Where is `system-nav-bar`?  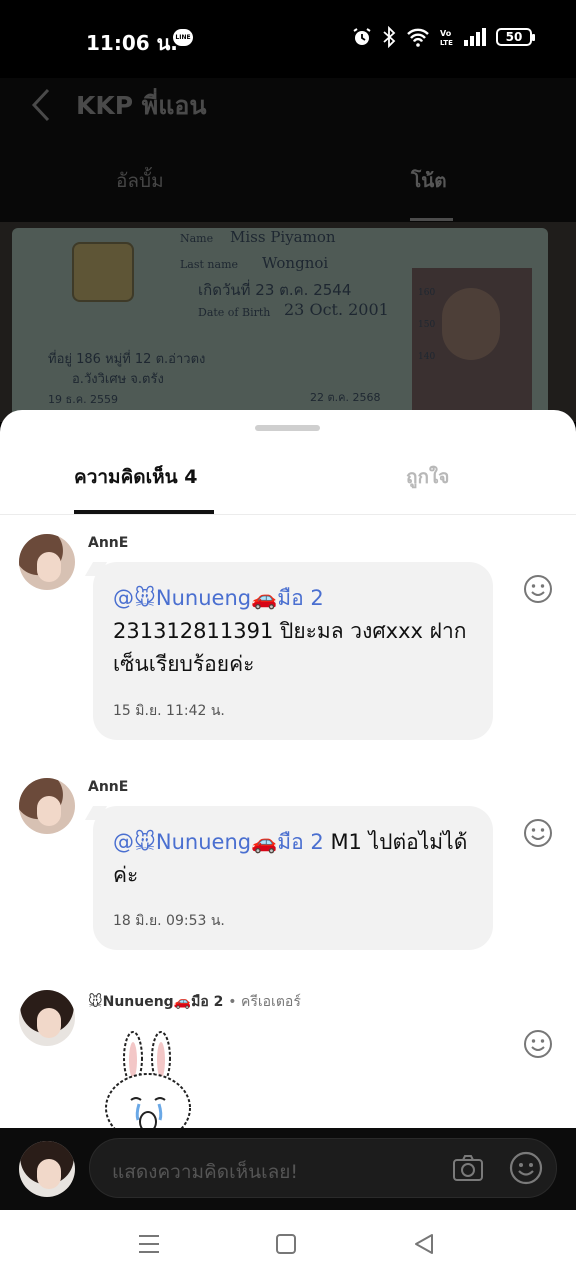
system-nav-bar is located at coordinates (288, 1245).